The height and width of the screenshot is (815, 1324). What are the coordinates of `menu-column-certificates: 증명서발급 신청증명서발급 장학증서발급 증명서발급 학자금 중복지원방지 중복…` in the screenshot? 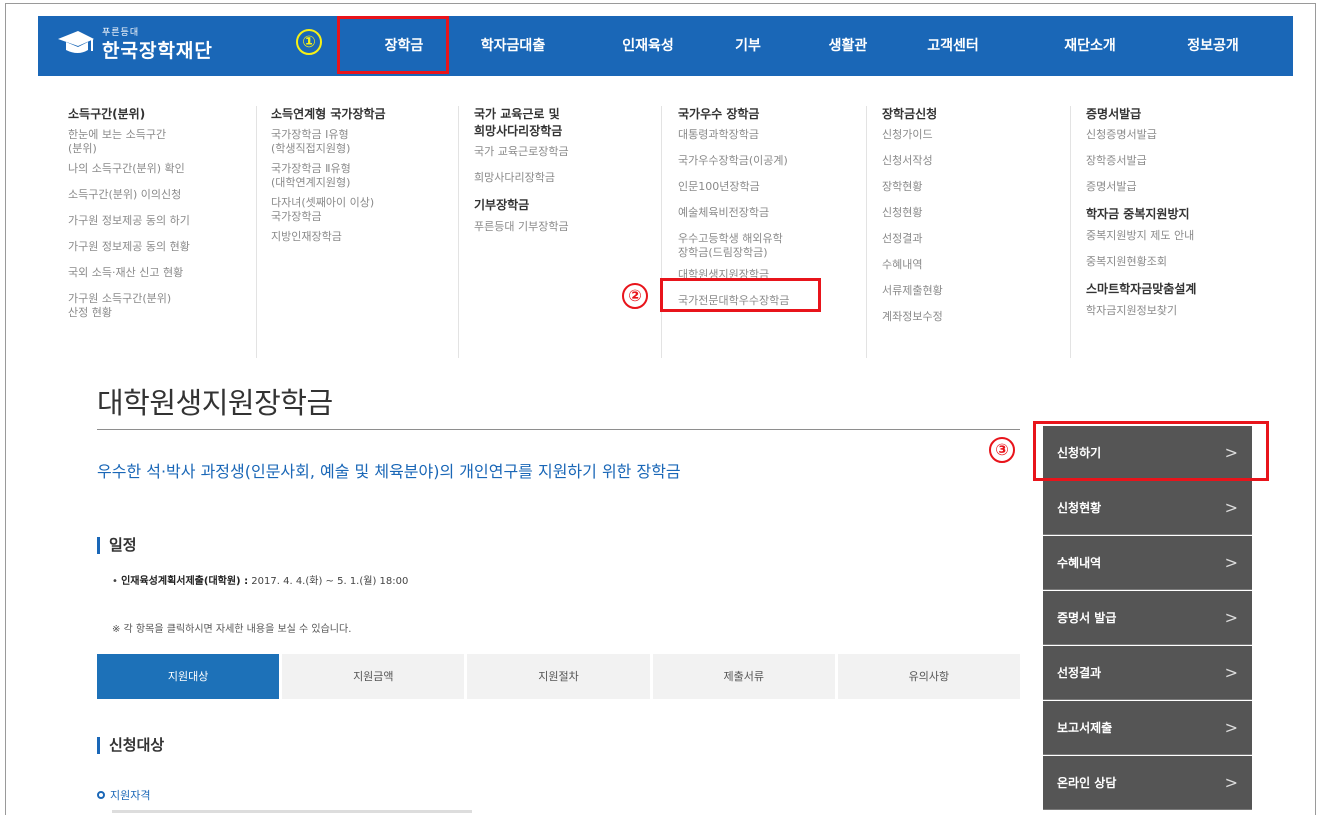 It's located at (1181, 232).